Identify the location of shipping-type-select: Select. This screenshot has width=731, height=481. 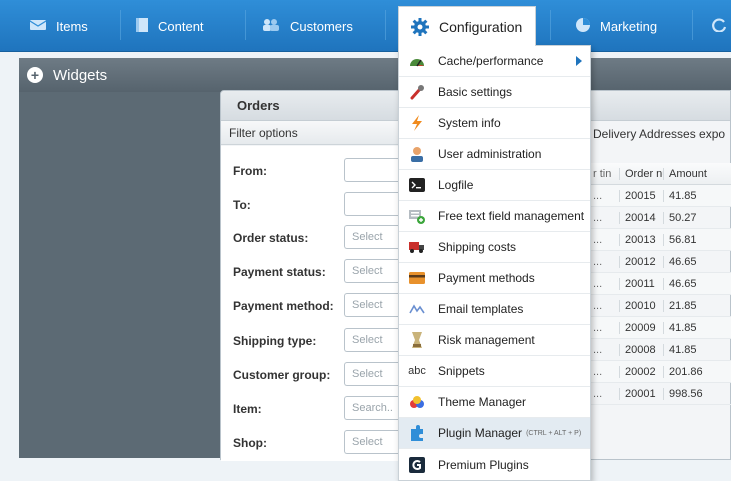
(371, 340).